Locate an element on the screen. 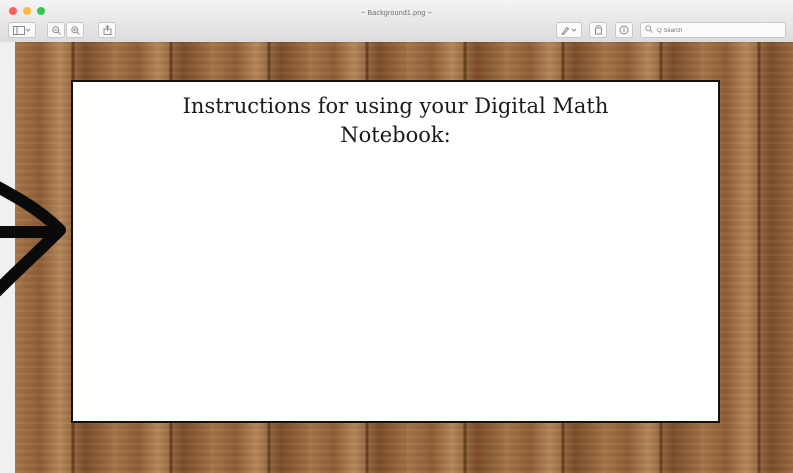 This screenshot has width=793, height=473. info-icon is located at coordinates (624, 30).